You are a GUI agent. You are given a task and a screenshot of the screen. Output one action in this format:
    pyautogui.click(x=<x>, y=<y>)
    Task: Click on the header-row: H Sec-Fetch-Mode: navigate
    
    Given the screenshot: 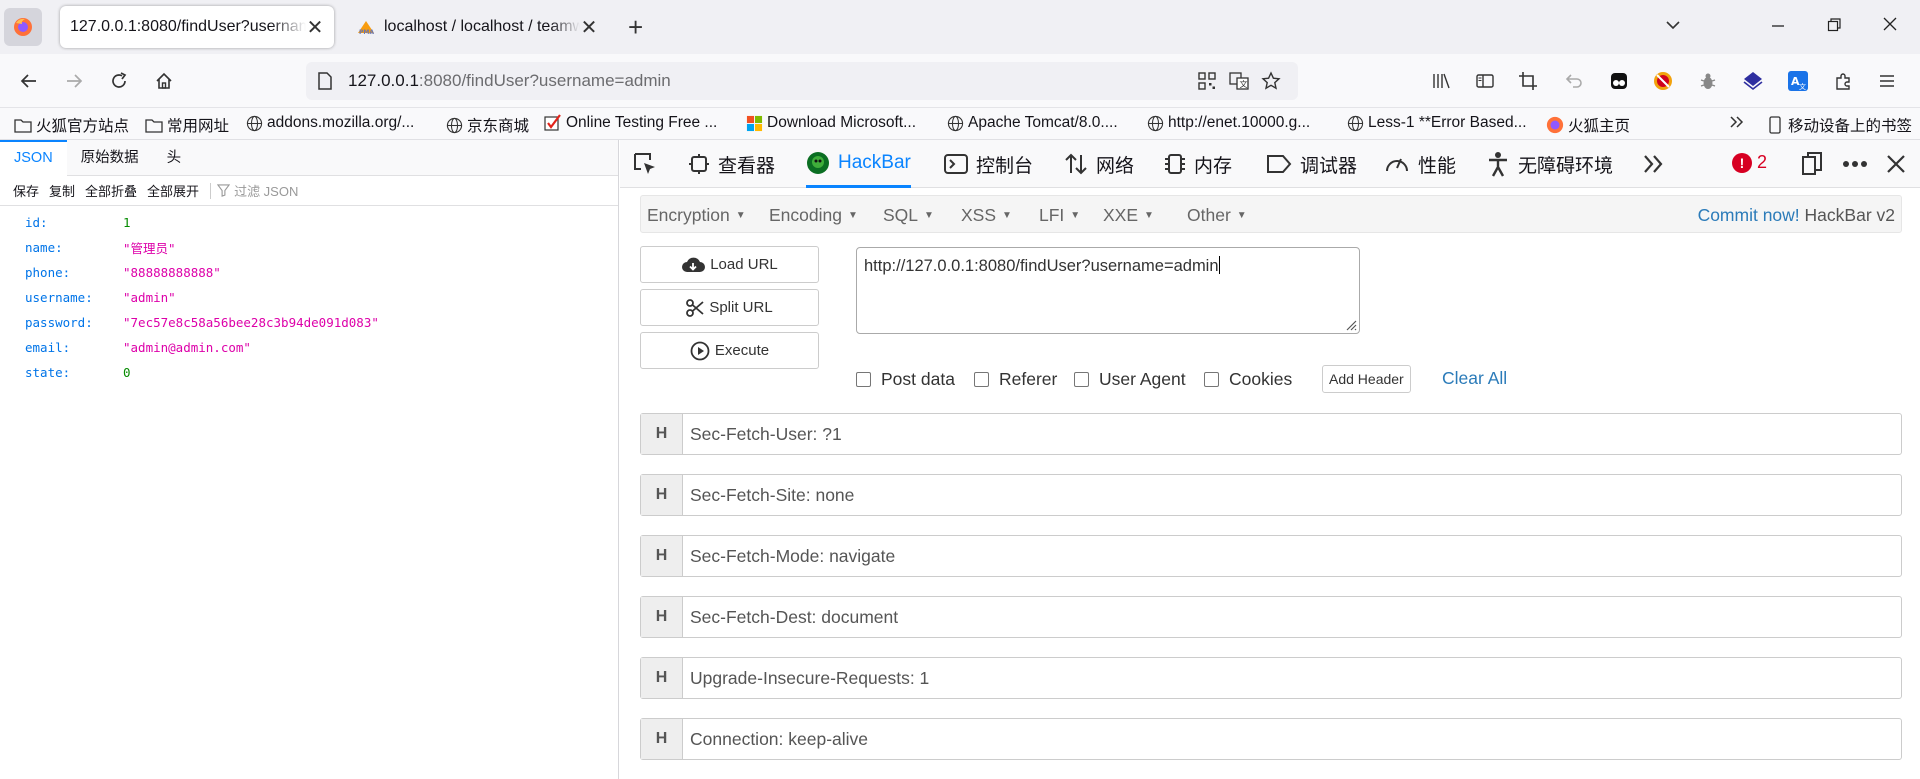 What is the action you would take?
    pyautogui.click(x=1271, y=556)
    